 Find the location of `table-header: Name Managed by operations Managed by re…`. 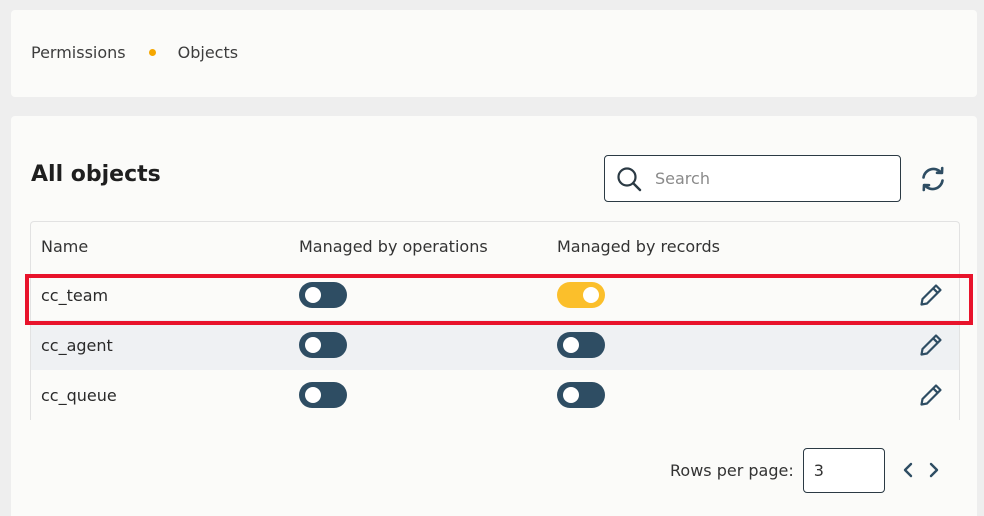

table-header: Name Managed by operations Managed by re… is located at coordinates (495, 246).